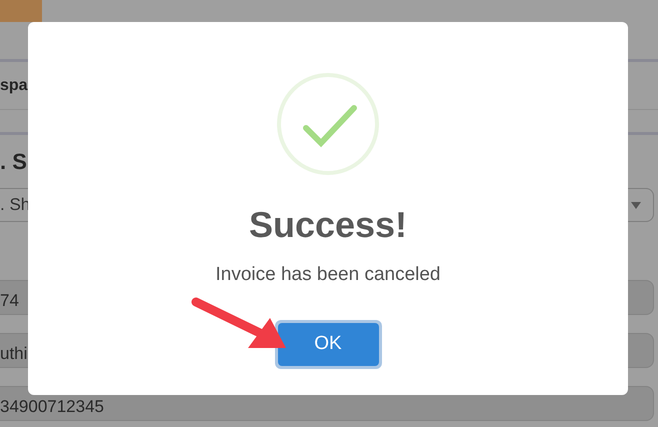 Image resolution: width=658 pixels, height=427 pixels. What do you see at coordinates (14, 86) in the screenshot?
I see `section-heading: spa` at bounding box center [14, 86].